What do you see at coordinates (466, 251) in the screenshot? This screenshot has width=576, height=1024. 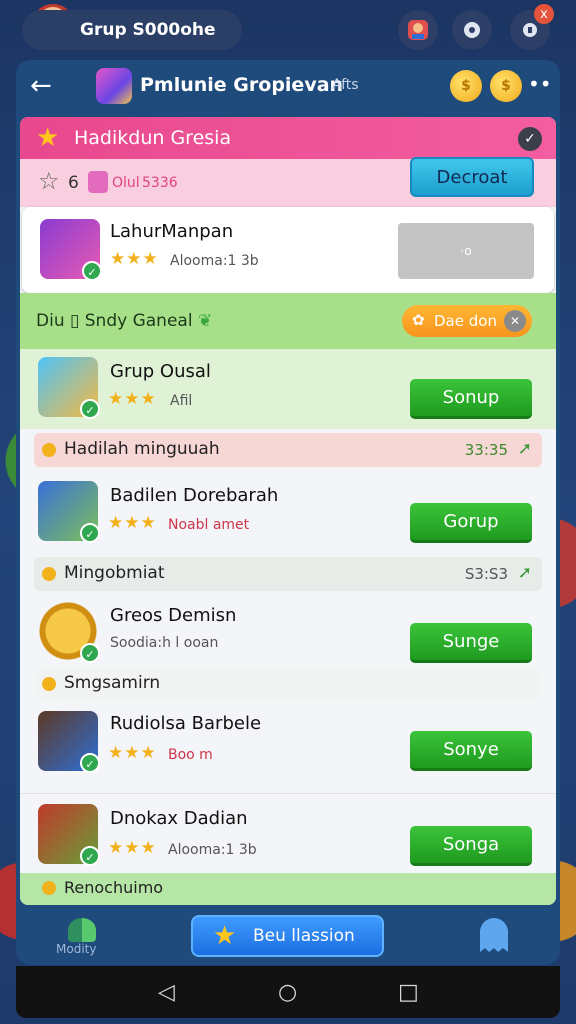 I see `image-placeholder: ·o` at bounding box center [466, 251].